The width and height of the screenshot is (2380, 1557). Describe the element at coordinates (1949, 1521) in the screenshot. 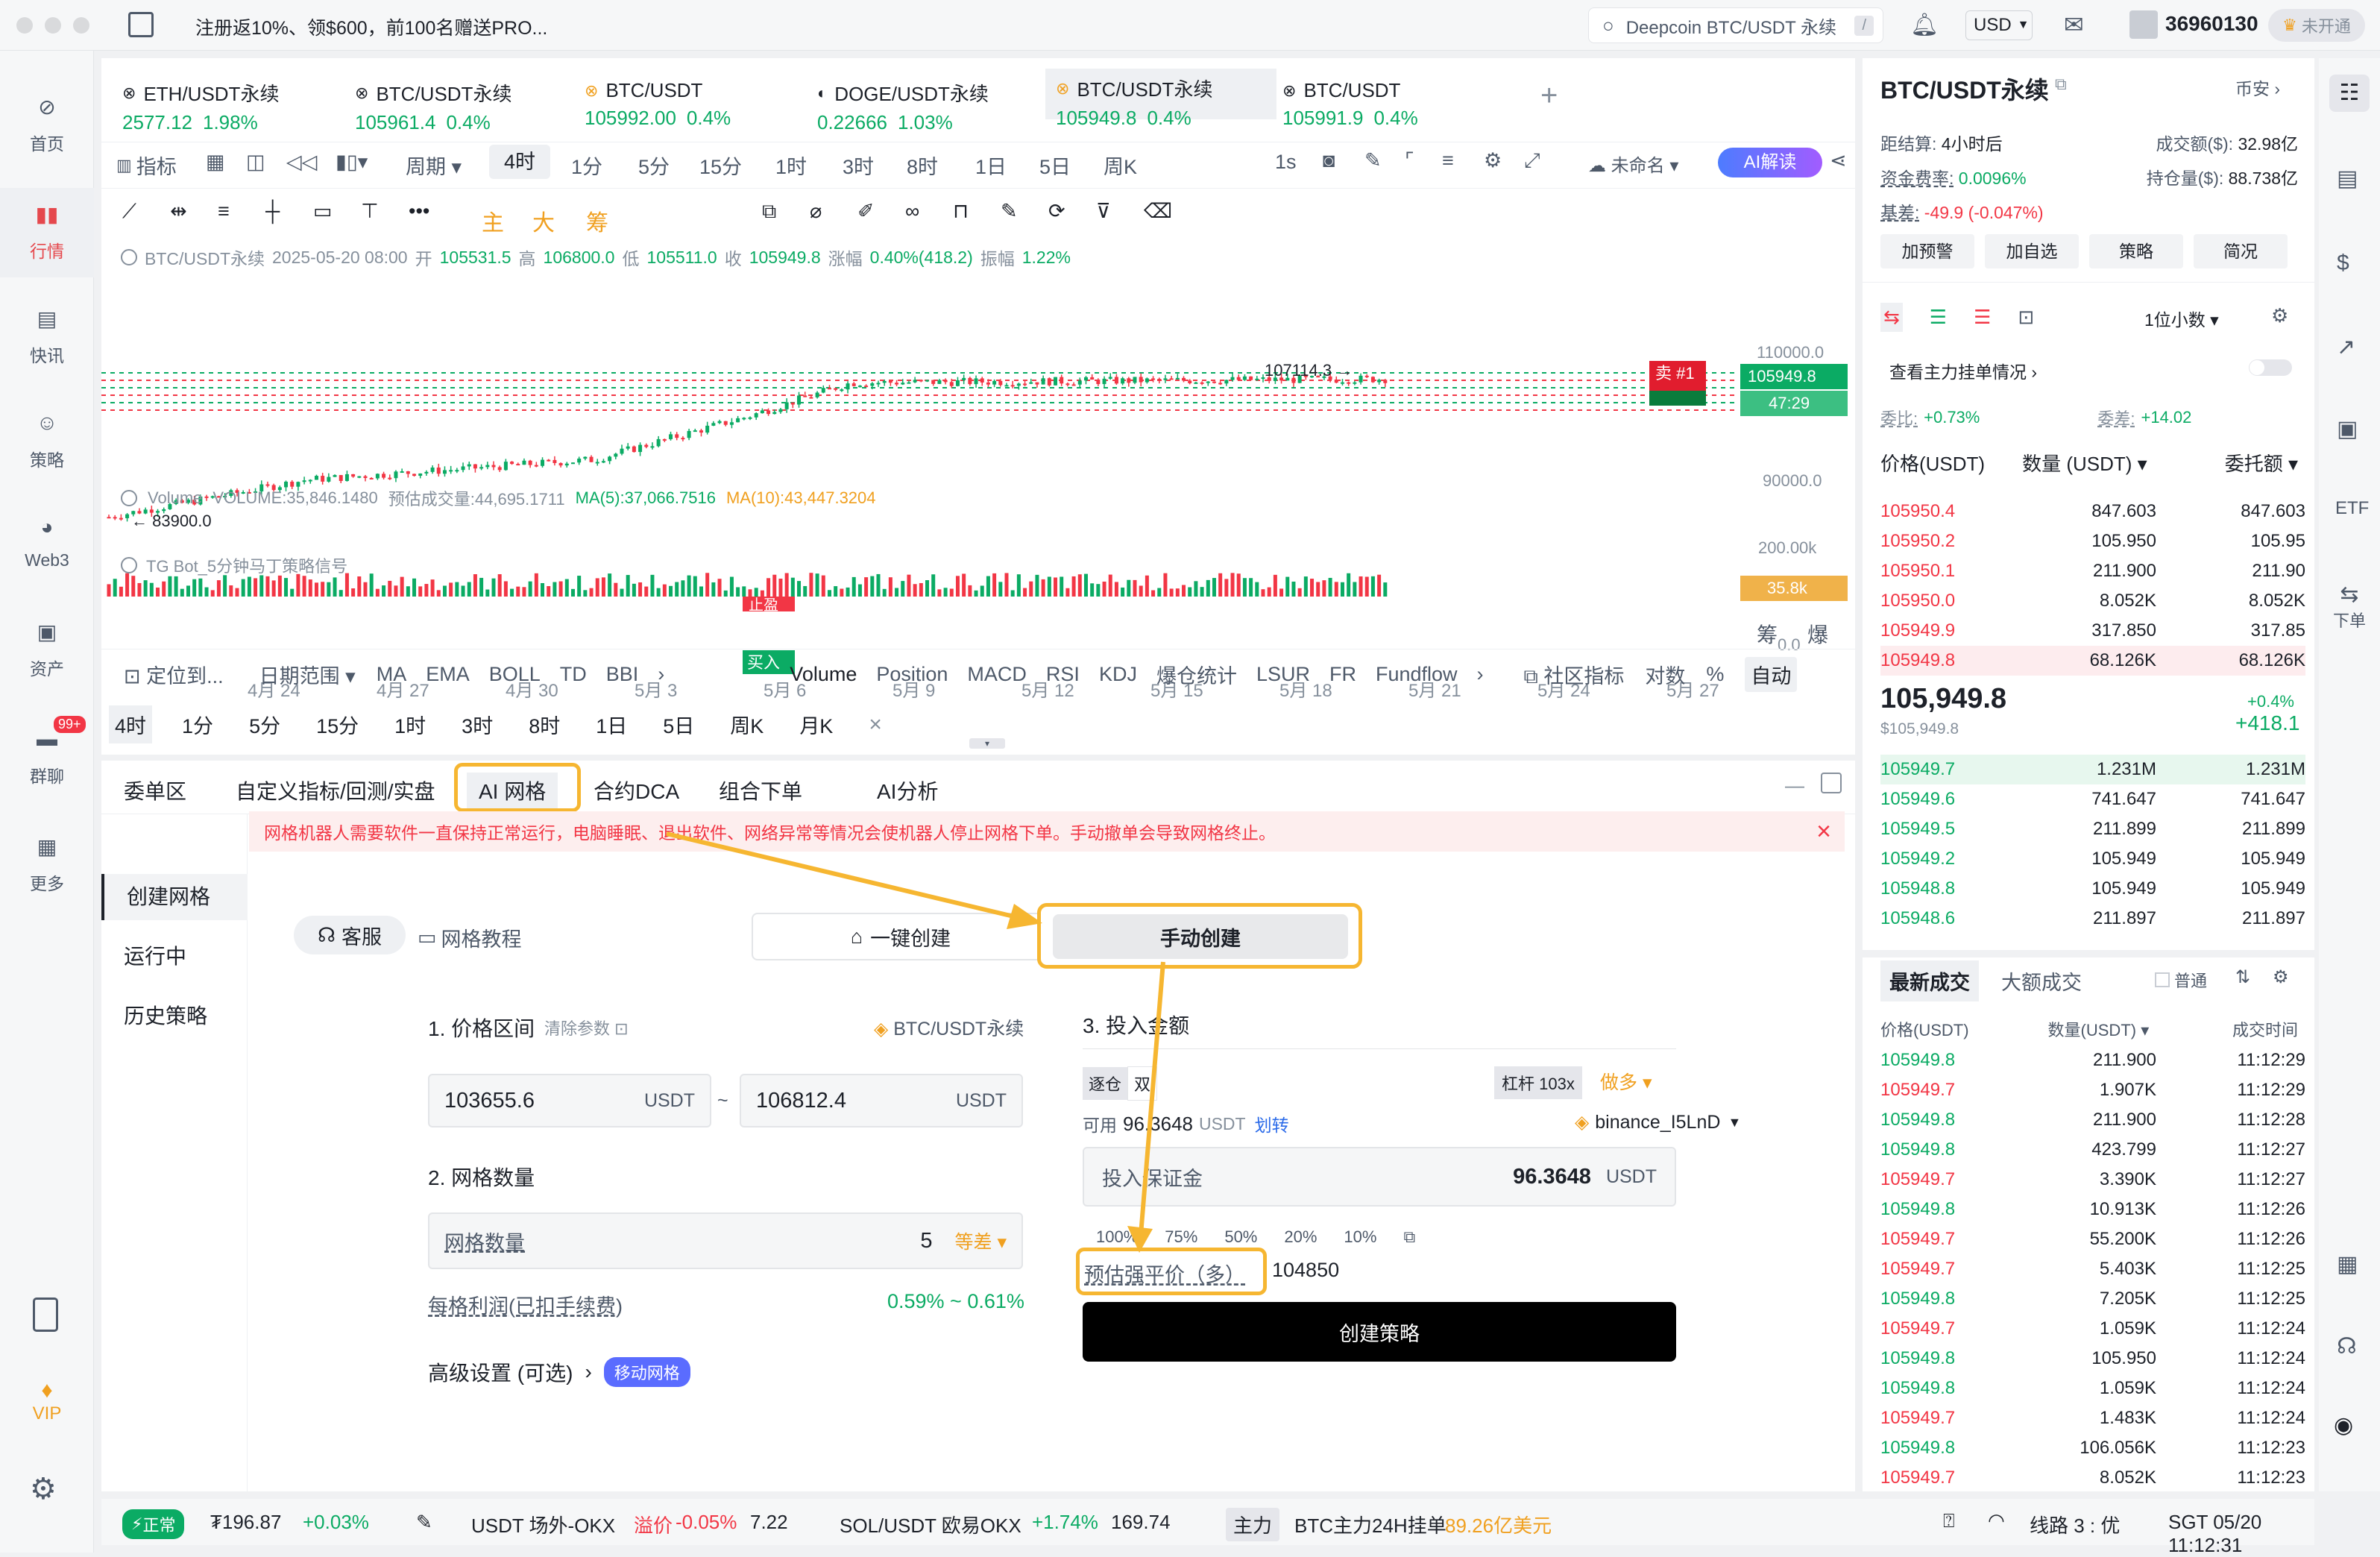

I see `help-icon: ⍰` at that location.